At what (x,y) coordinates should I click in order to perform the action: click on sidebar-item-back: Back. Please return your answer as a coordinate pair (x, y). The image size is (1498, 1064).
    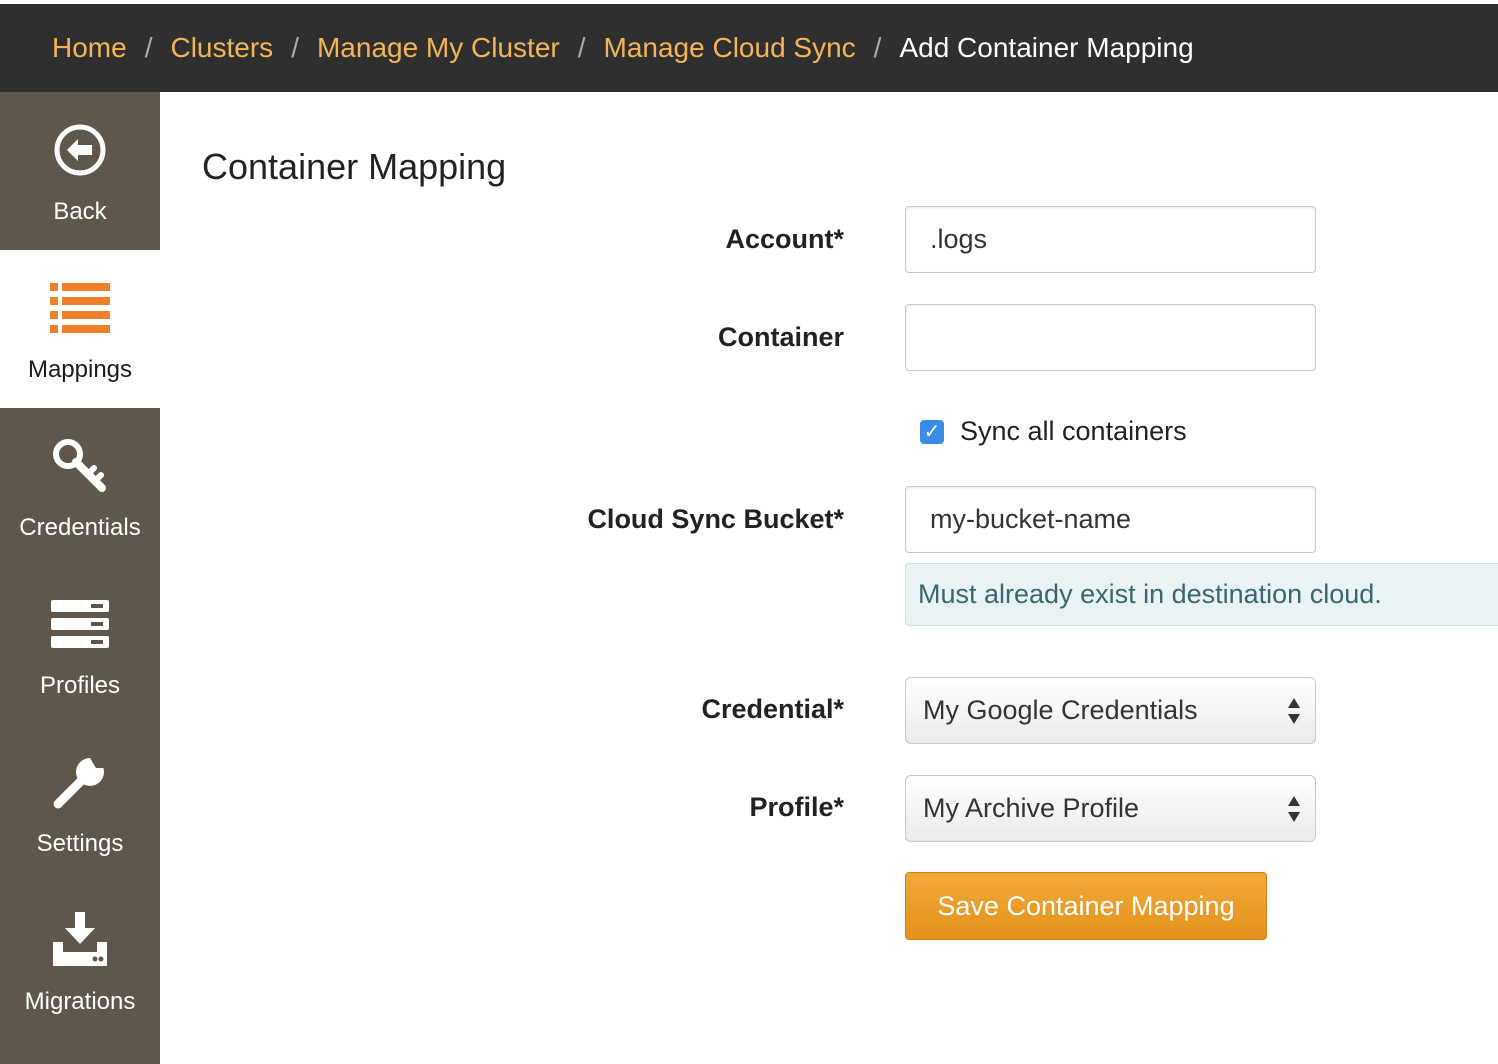
    Looking at the image, I should click on (80, 171).